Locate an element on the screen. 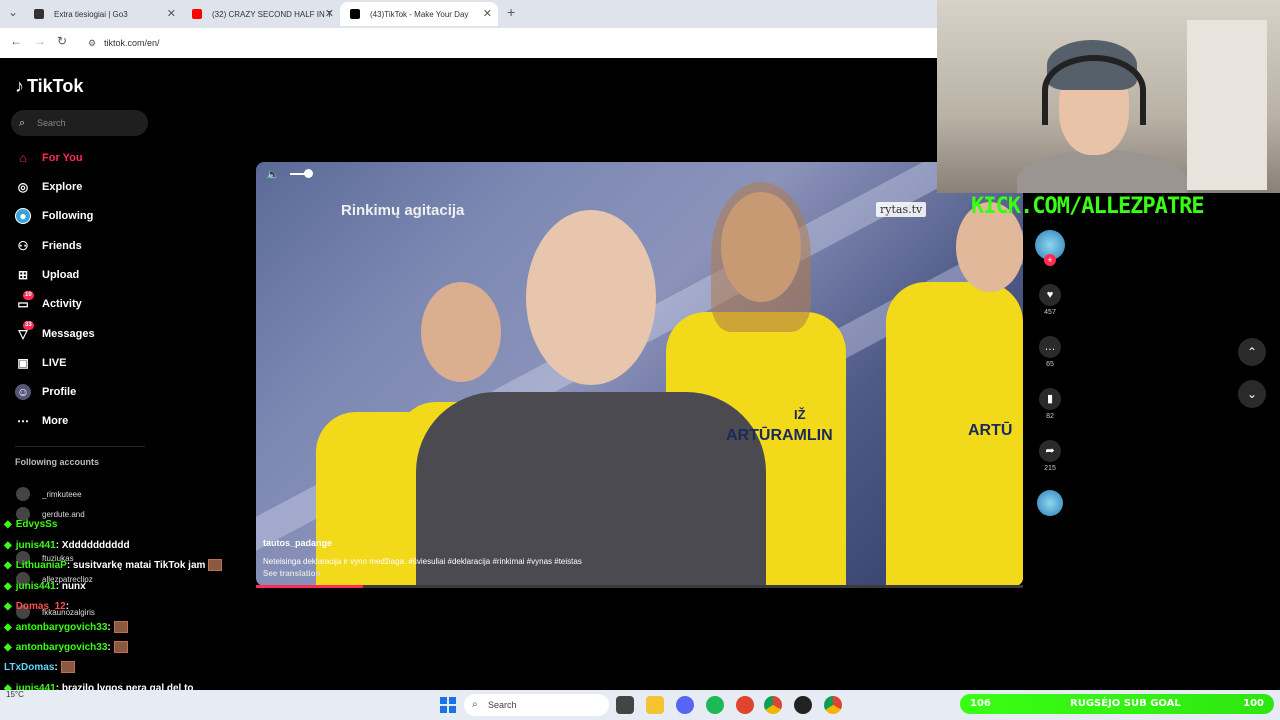  follow-plus-icon: + is located at coordinates (1050, 260).